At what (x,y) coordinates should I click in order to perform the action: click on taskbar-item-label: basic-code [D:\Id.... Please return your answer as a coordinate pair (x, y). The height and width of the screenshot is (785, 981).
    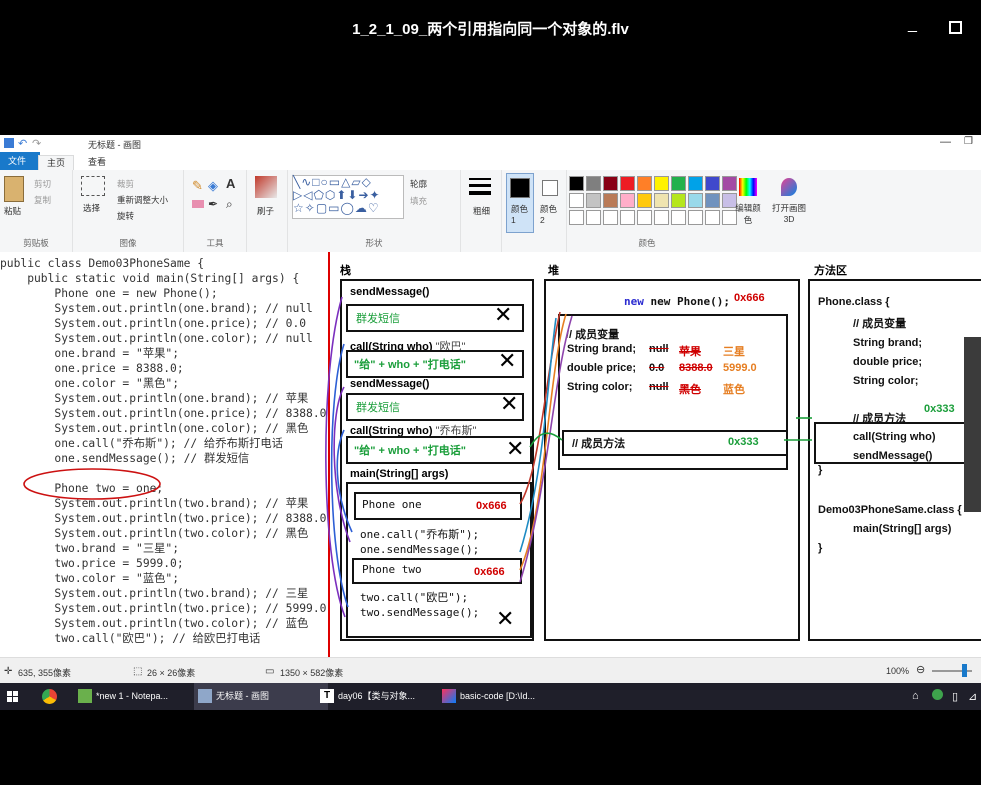
    Looking at the image, I should click on (498, 696).